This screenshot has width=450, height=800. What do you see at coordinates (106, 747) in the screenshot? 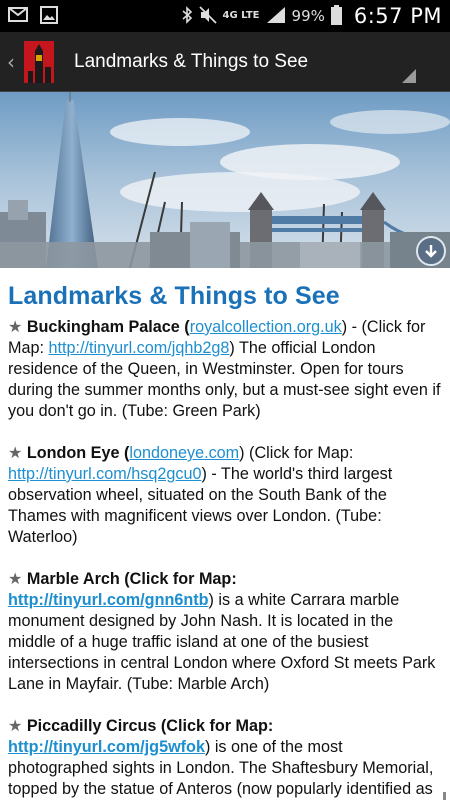
I see `map-link: http://tinyurl.com/jg5wfok` at bounding box center [106, 747].